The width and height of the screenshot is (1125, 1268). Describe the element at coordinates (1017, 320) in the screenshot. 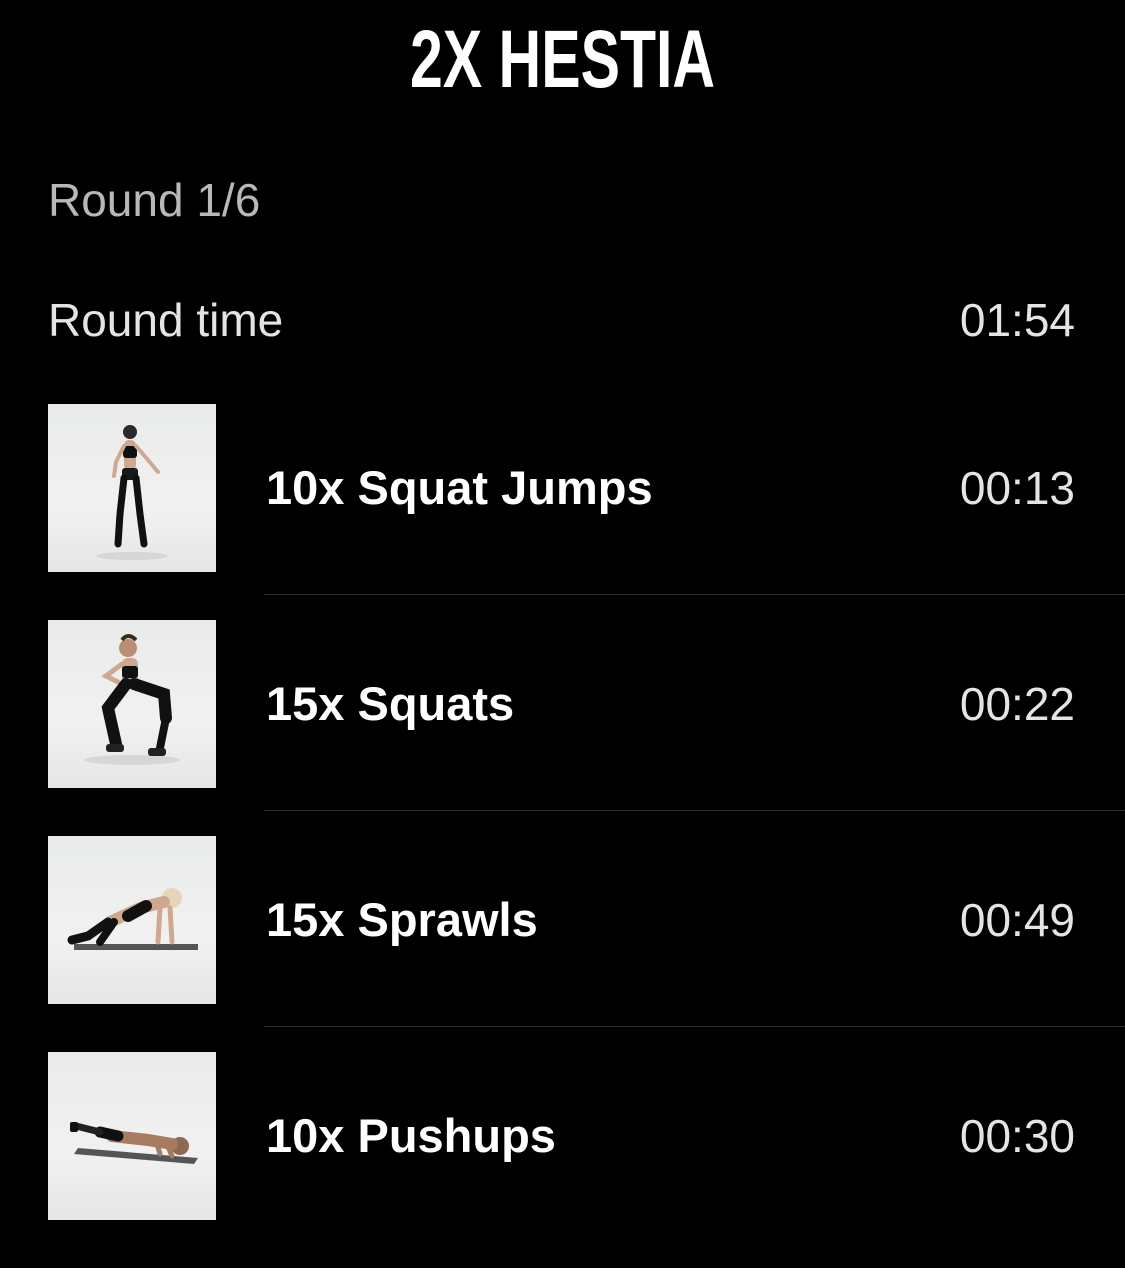

I see `round-time-value: 01:54` at that location.